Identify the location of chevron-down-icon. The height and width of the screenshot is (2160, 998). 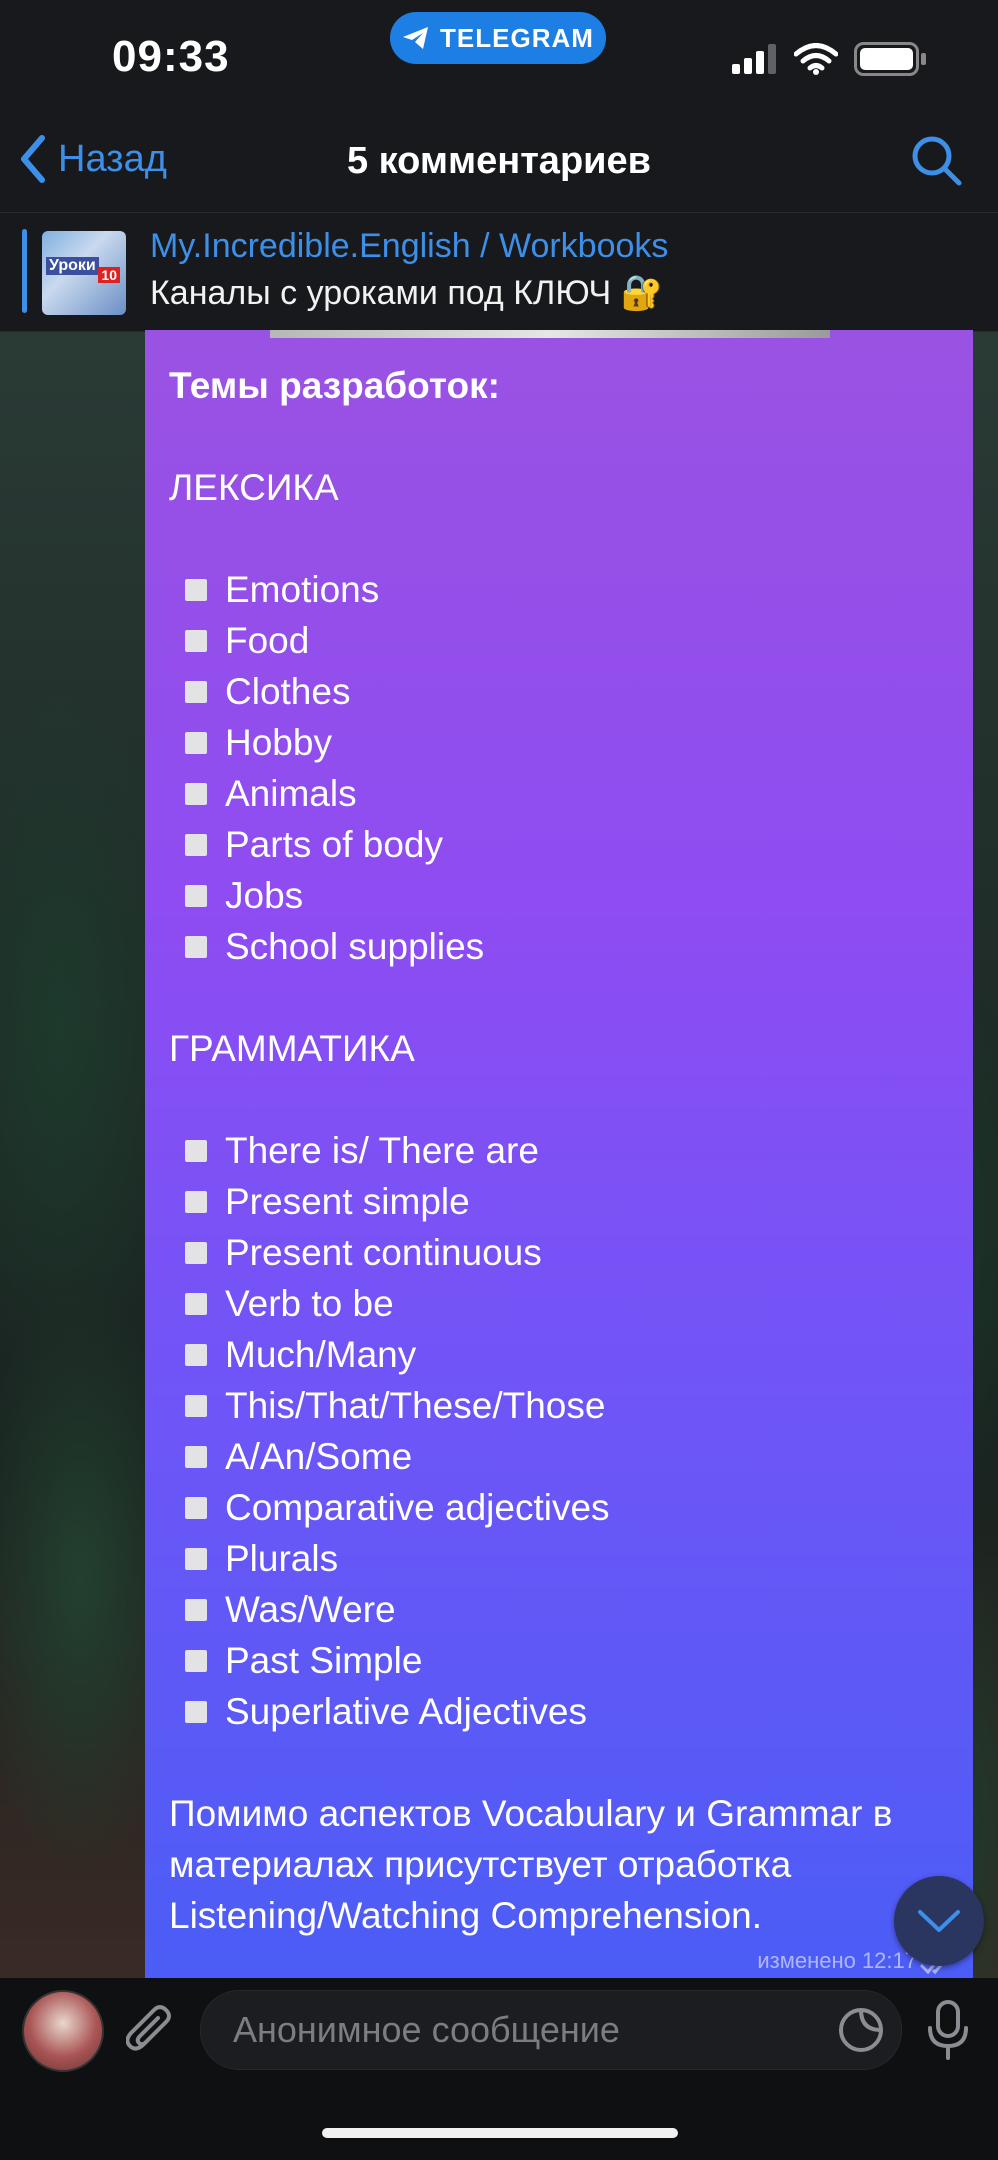
(939, 1921).